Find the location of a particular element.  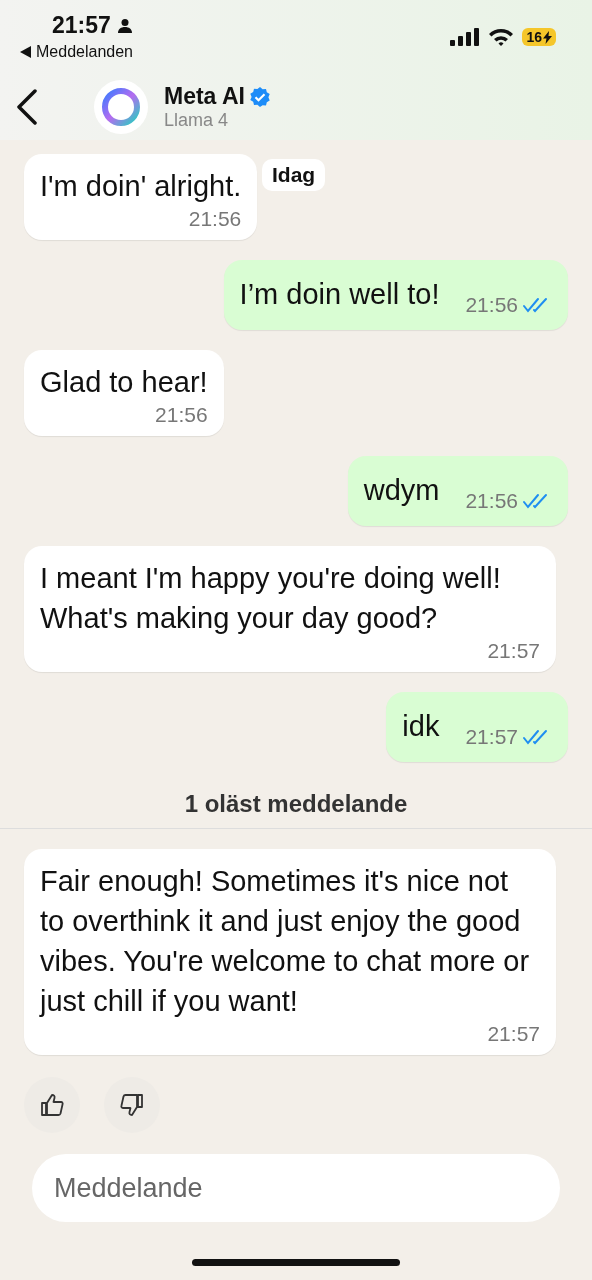

message-text: Fair enough! Sometimes it's nice not to overthink it and just enjoy the good vibes. You're welcome to chat more or just chill if you want! is located at coordinates (285, 941).